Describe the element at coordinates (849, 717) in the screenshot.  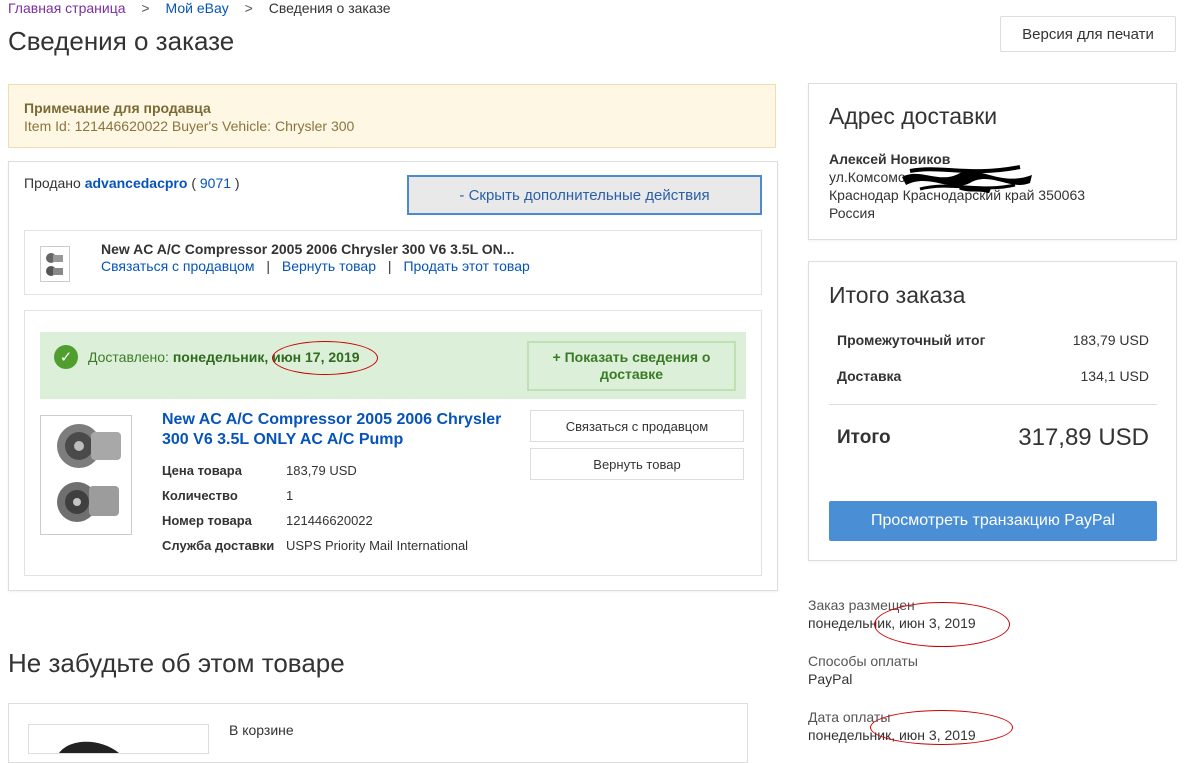
I see `payment-date-label: Дата оплаты` at that location.